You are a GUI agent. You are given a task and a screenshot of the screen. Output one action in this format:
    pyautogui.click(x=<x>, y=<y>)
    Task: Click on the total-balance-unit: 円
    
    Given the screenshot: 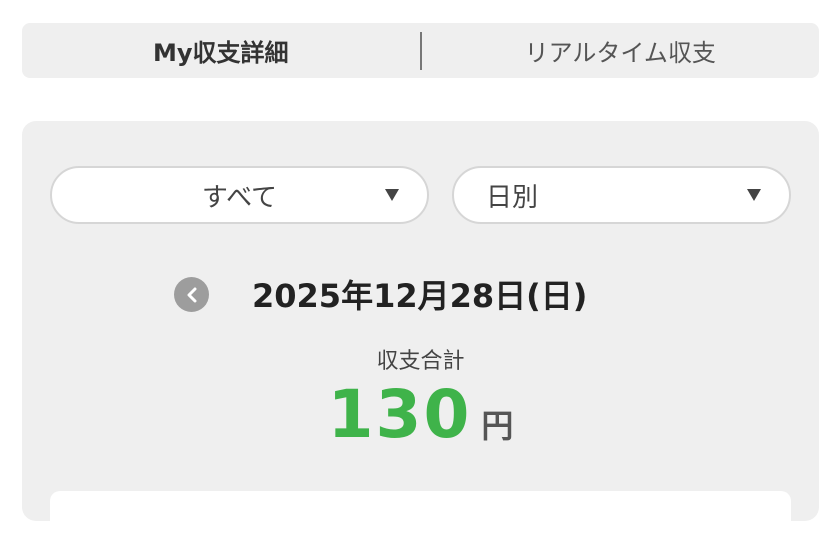 What is the action you would take?
    pyautogui.click(x=497, y=426)
    